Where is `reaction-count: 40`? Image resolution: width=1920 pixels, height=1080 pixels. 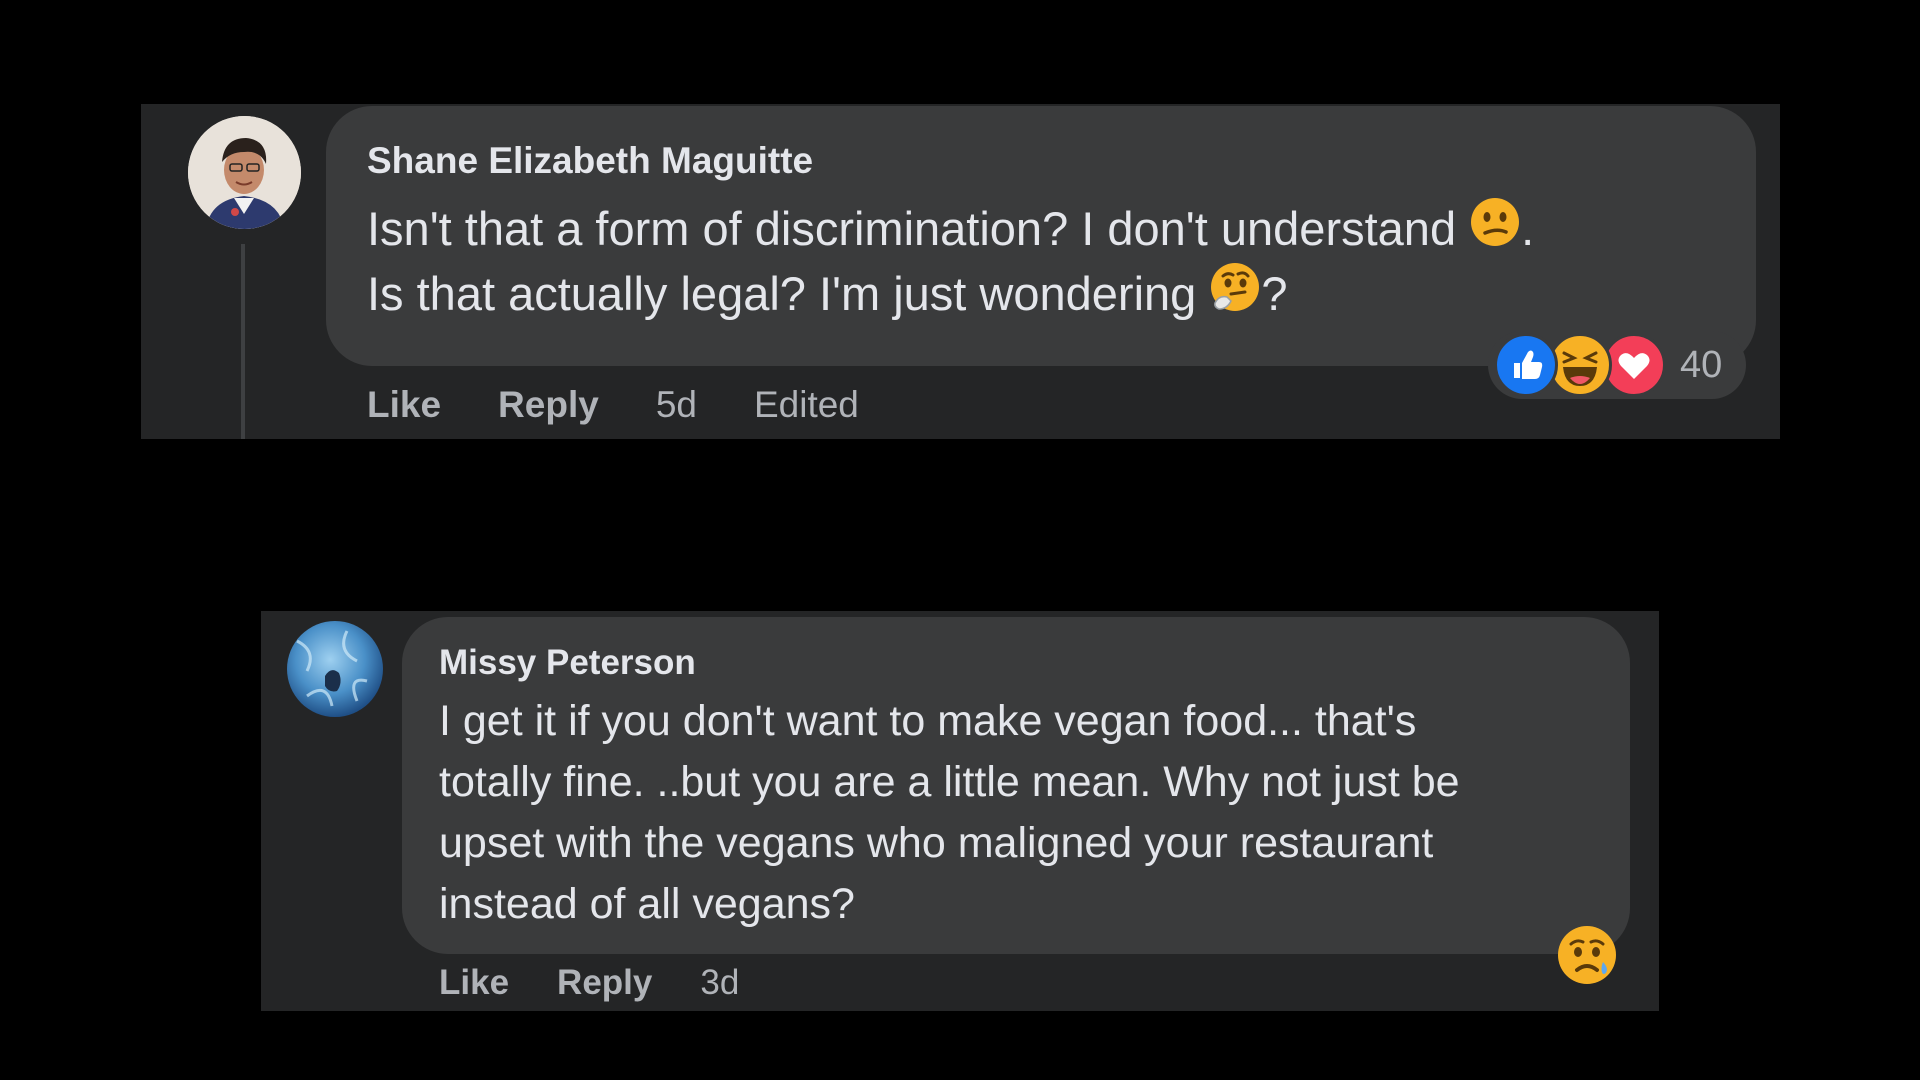 reaction-count: 40 is located at coordinates (1701, 364).